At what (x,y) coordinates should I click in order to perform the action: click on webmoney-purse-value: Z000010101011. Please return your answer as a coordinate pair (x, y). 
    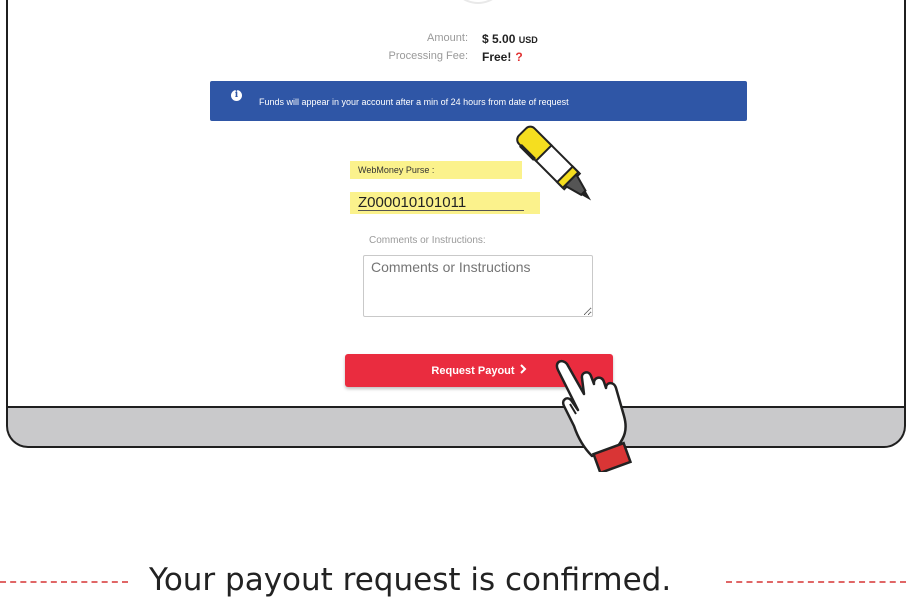
    Looking at the image, I should click on (412, 202).